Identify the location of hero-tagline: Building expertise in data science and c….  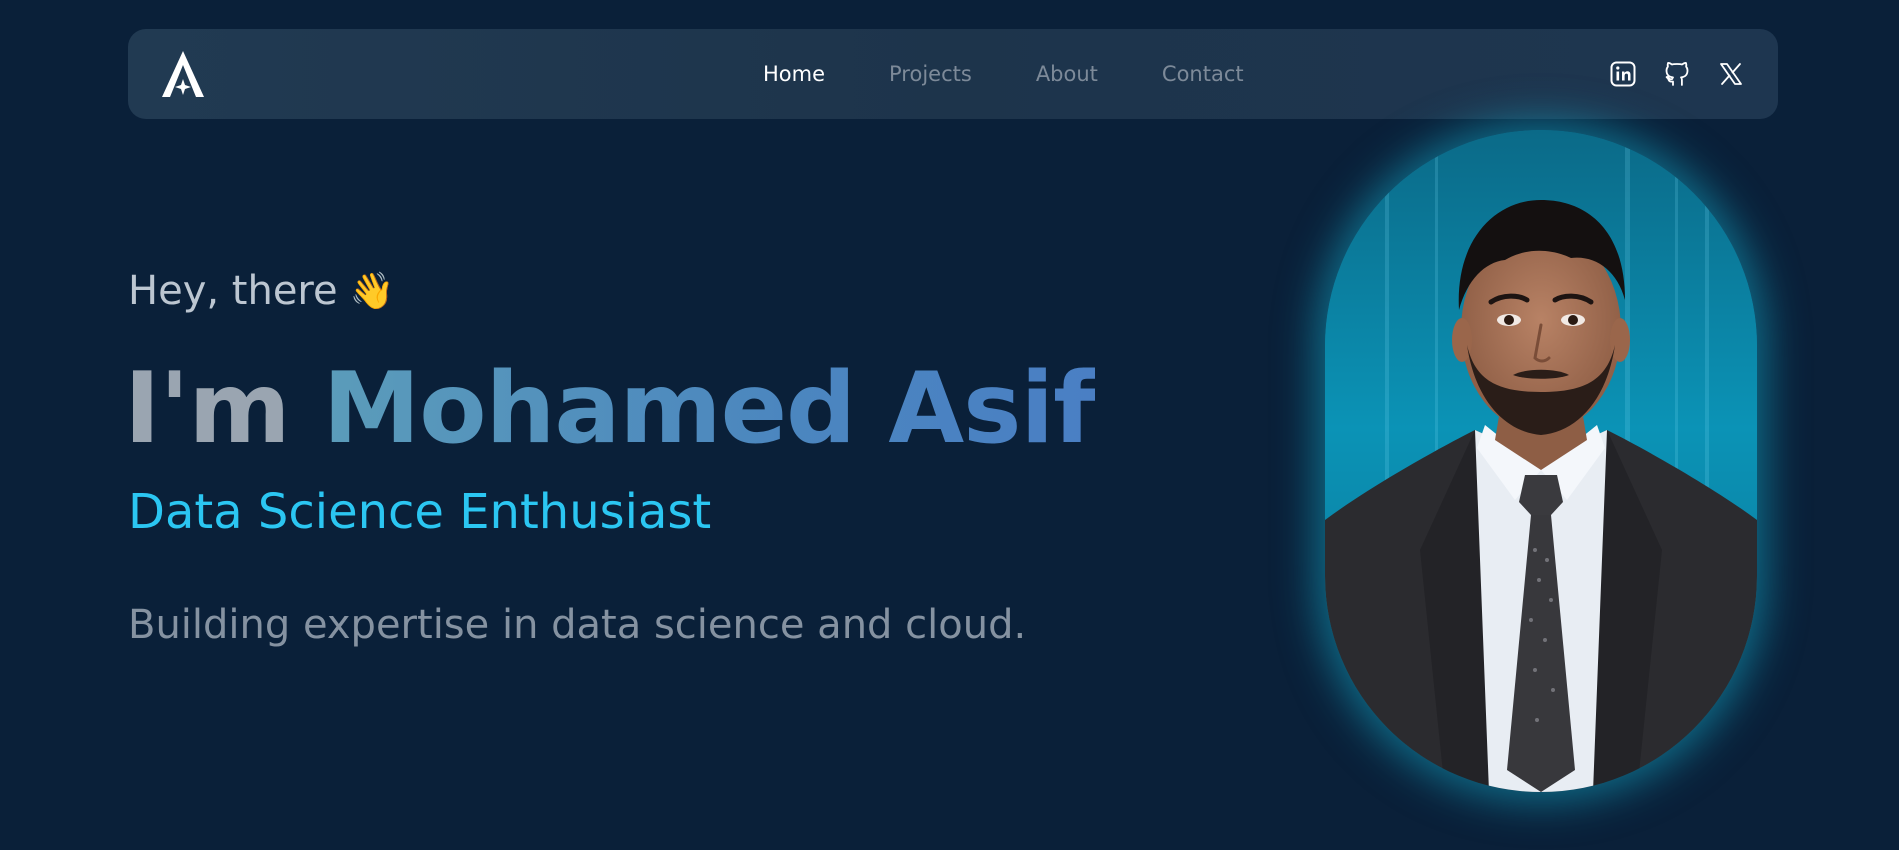
(577, 625).